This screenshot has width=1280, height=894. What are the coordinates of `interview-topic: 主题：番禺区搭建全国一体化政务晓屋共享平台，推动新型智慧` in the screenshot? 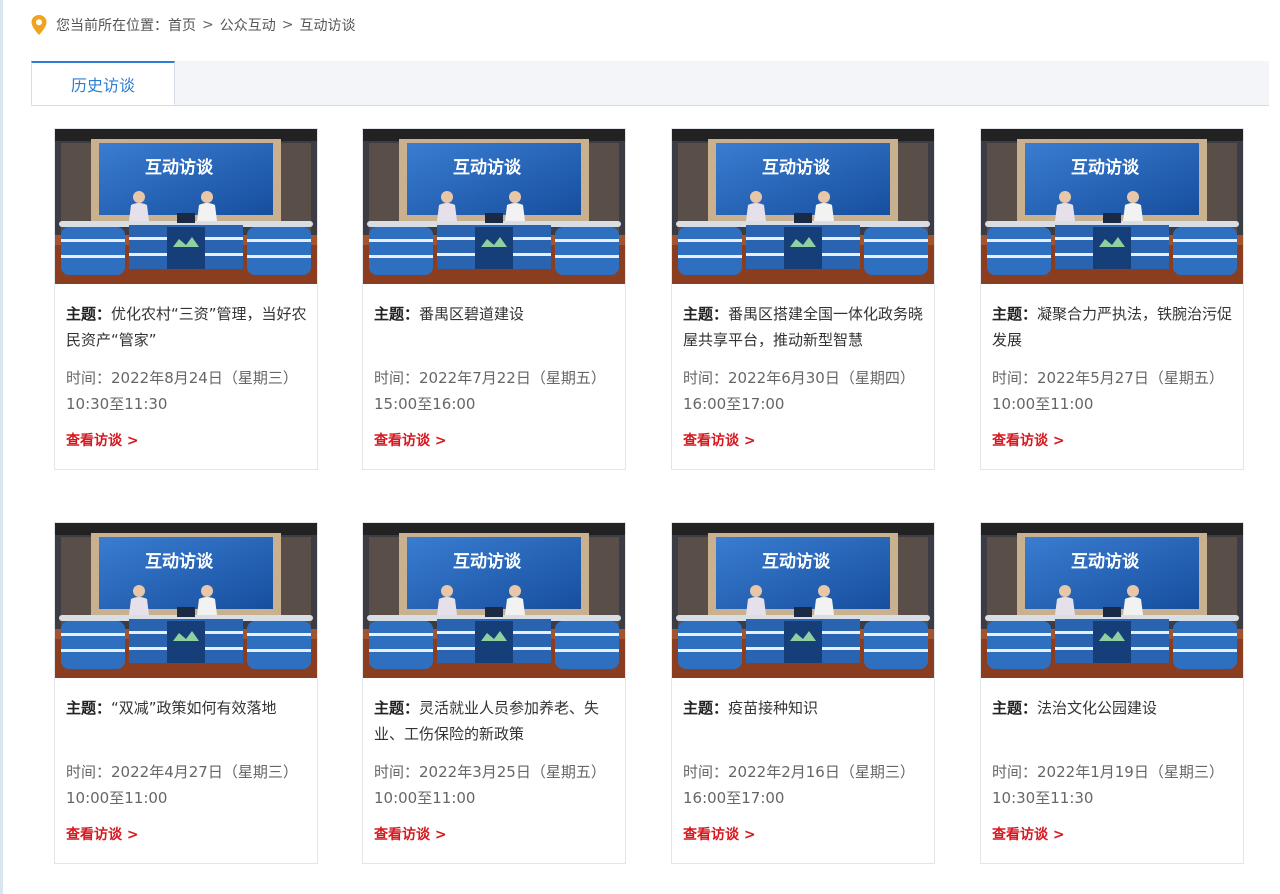 It's located at (804, 327).